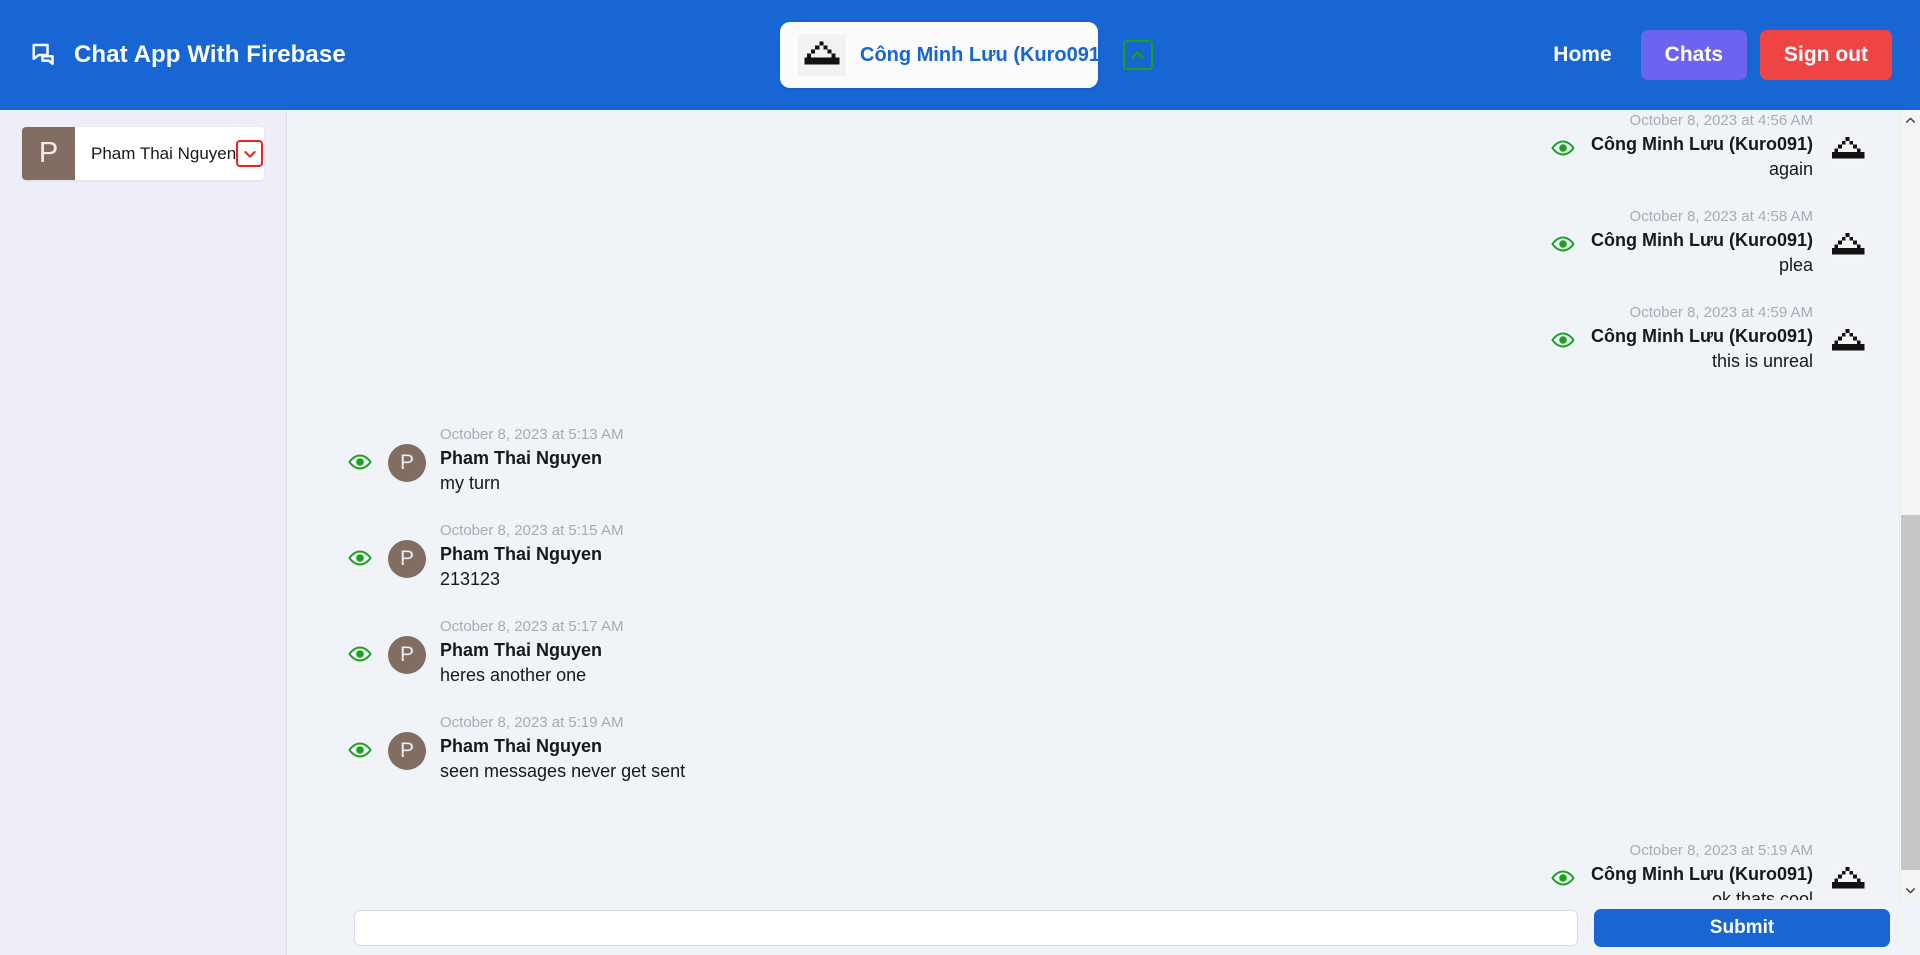 This screenshot has width=1920, height=955. Describe the element at coordinates (1795, 265) in the screenshot. I see `message-text: plea` at that location.